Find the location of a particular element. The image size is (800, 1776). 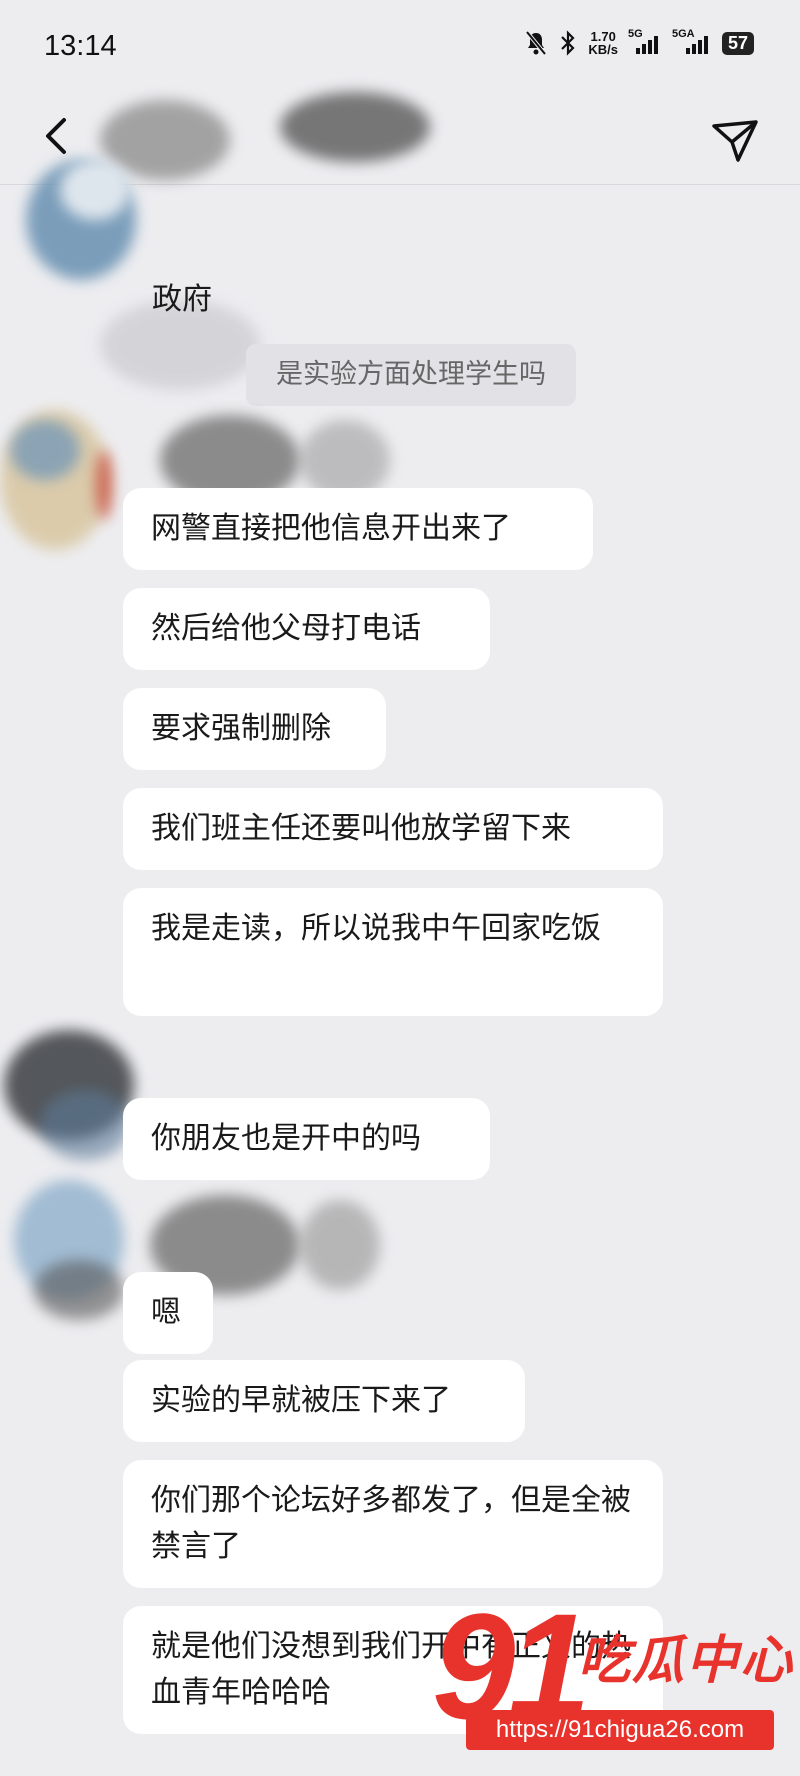

site-watermark: 91 吃瓜中心 https://91chigua26.com is located at coordinates (615, 1679).